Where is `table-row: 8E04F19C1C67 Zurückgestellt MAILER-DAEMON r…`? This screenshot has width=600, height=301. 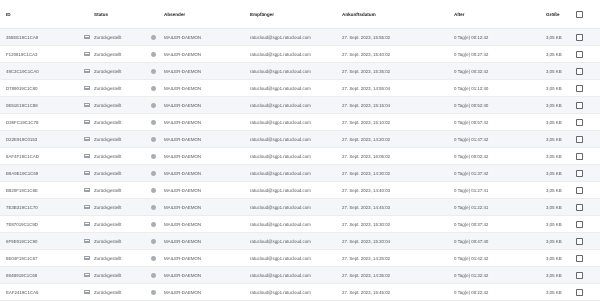 table-row: 8E04F19C1C67 Zurückgestellt MAILER-DAEMON r… is located at coordinates (300, 258).